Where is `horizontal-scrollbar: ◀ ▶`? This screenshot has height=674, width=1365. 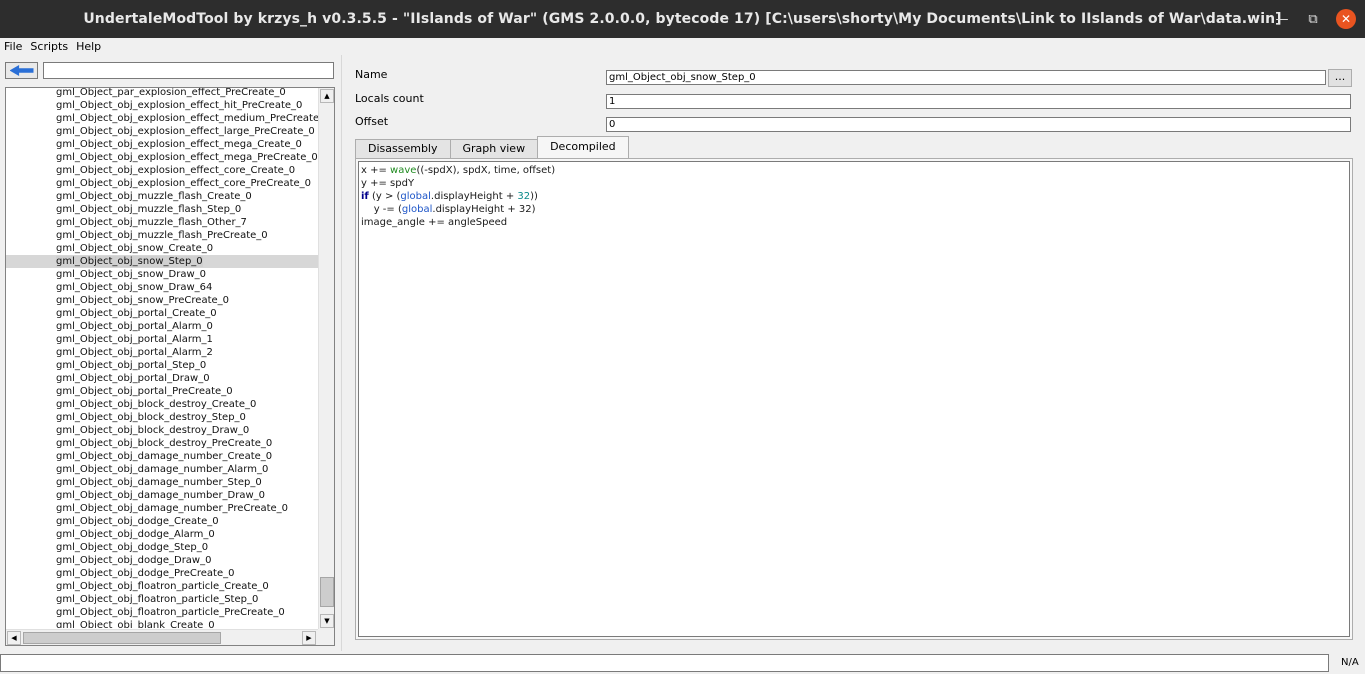 horizontal-scrollbar: ◀ ▶ is located at coordinates (162, 637).